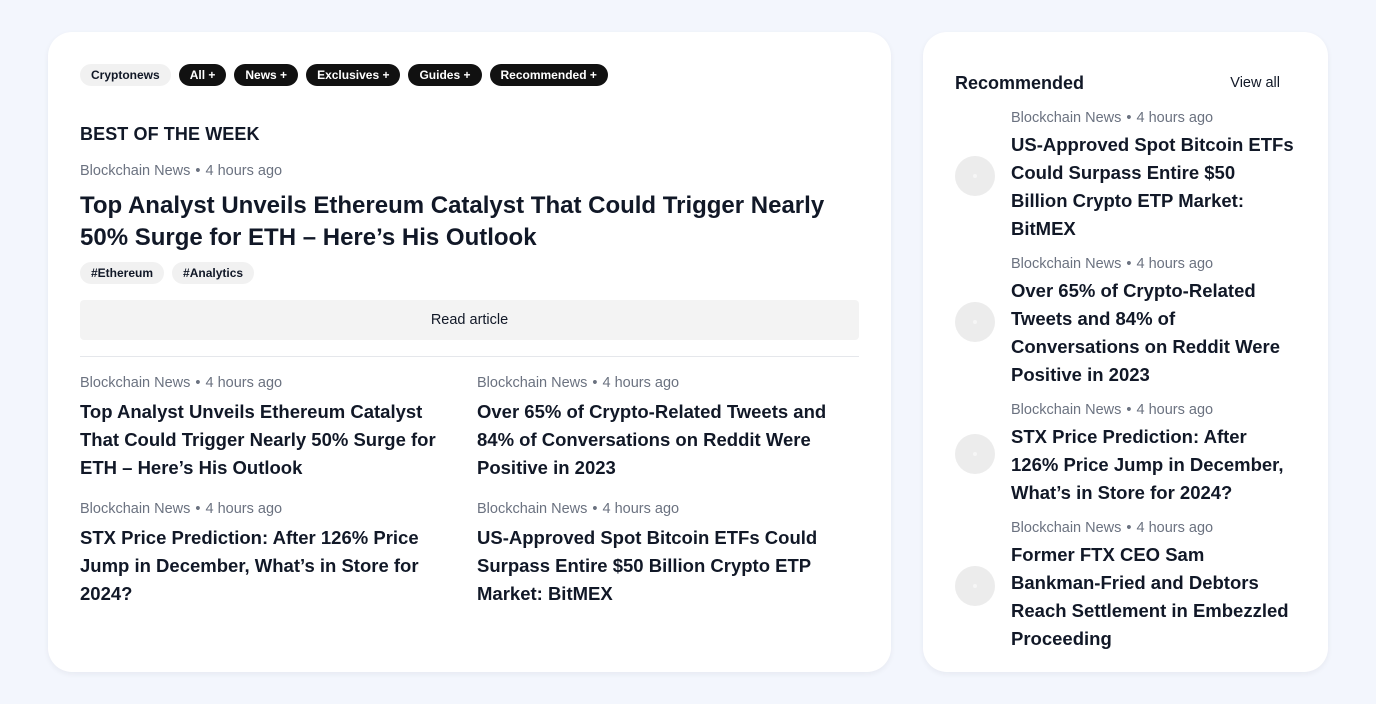  I want to click on tag-ethereum: #Ethereum, so click(122, 273).